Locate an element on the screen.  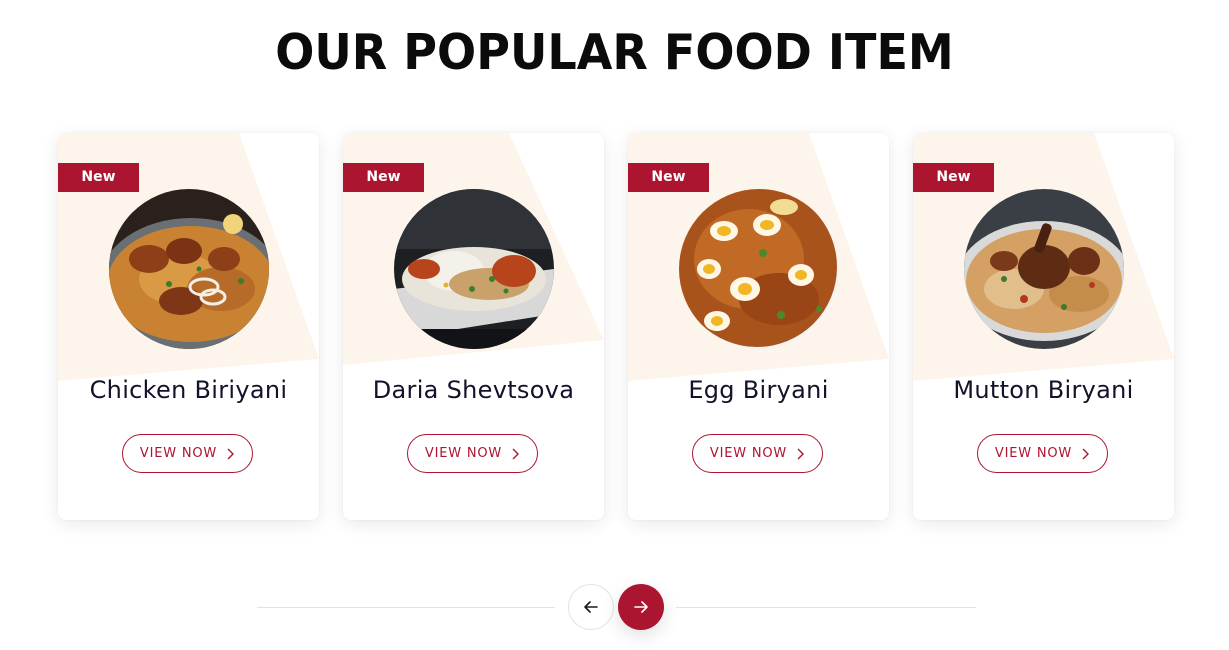
food-name: Egg Biryani is located at coordinates (758, 390).